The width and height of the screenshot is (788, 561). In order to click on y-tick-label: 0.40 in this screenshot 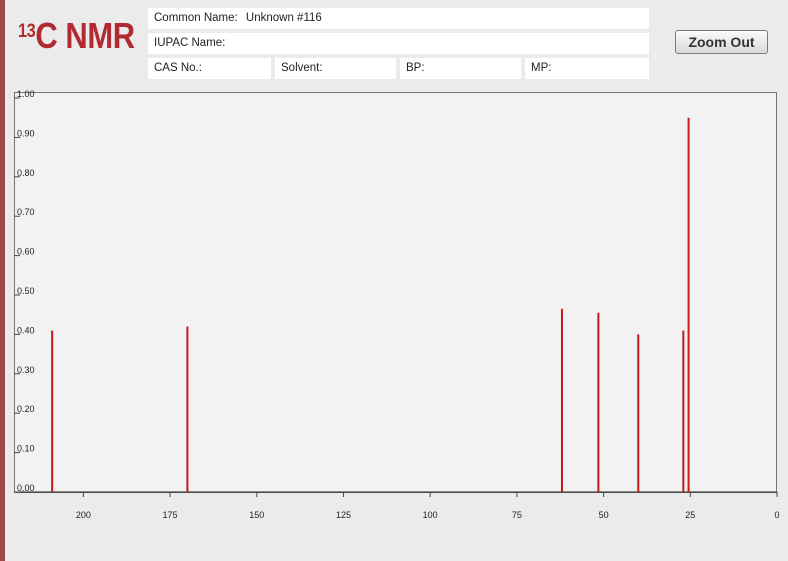, I will do `click(26, 330)`.